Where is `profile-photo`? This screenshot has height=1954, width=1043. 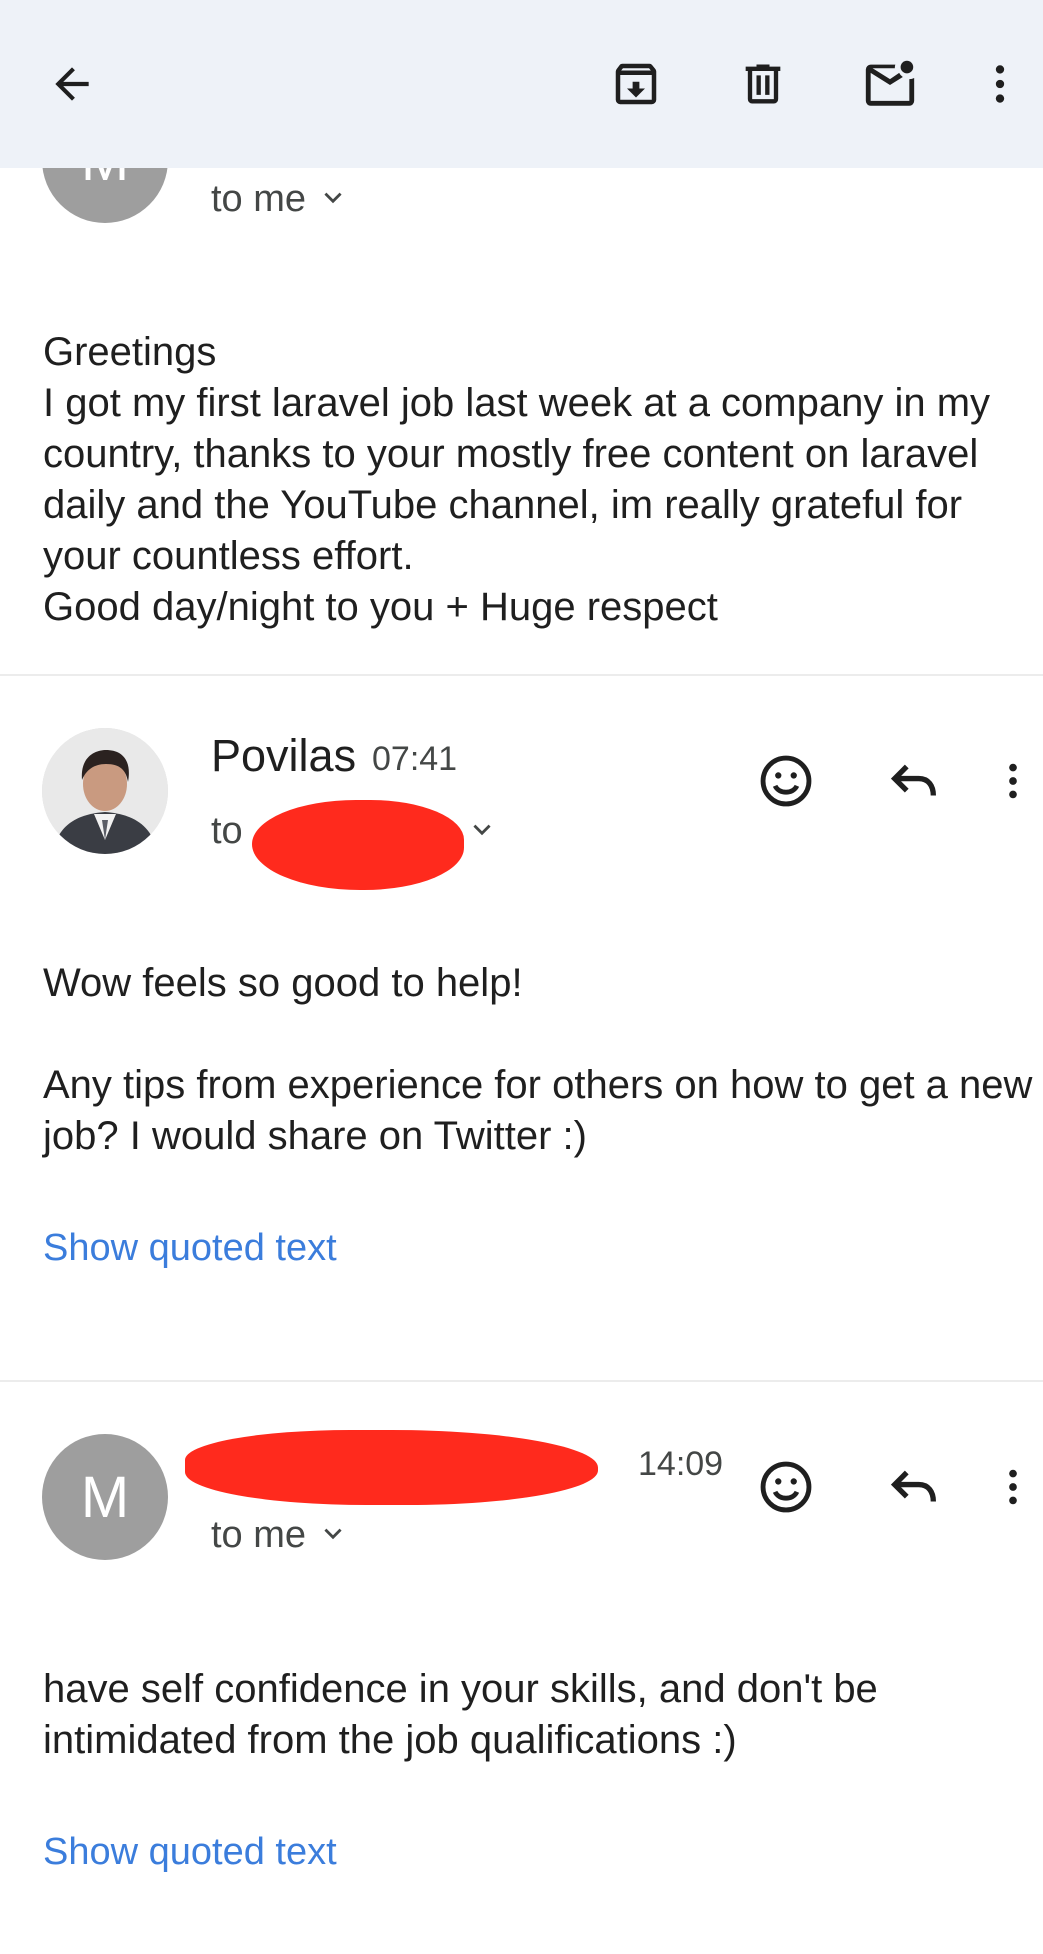 profile-photo is located at coordinates (105, 791).